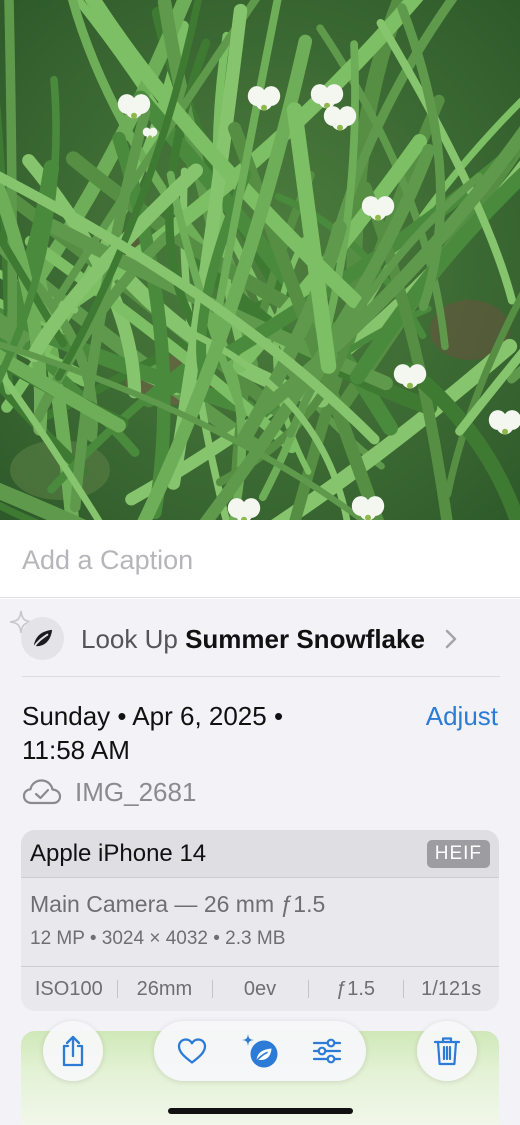 The width and height of the screenshot is (520, 1125). Describe the element at coordinates (164, 989) in the screenshot. I see `stat-focal-length: 26mm` at that location.